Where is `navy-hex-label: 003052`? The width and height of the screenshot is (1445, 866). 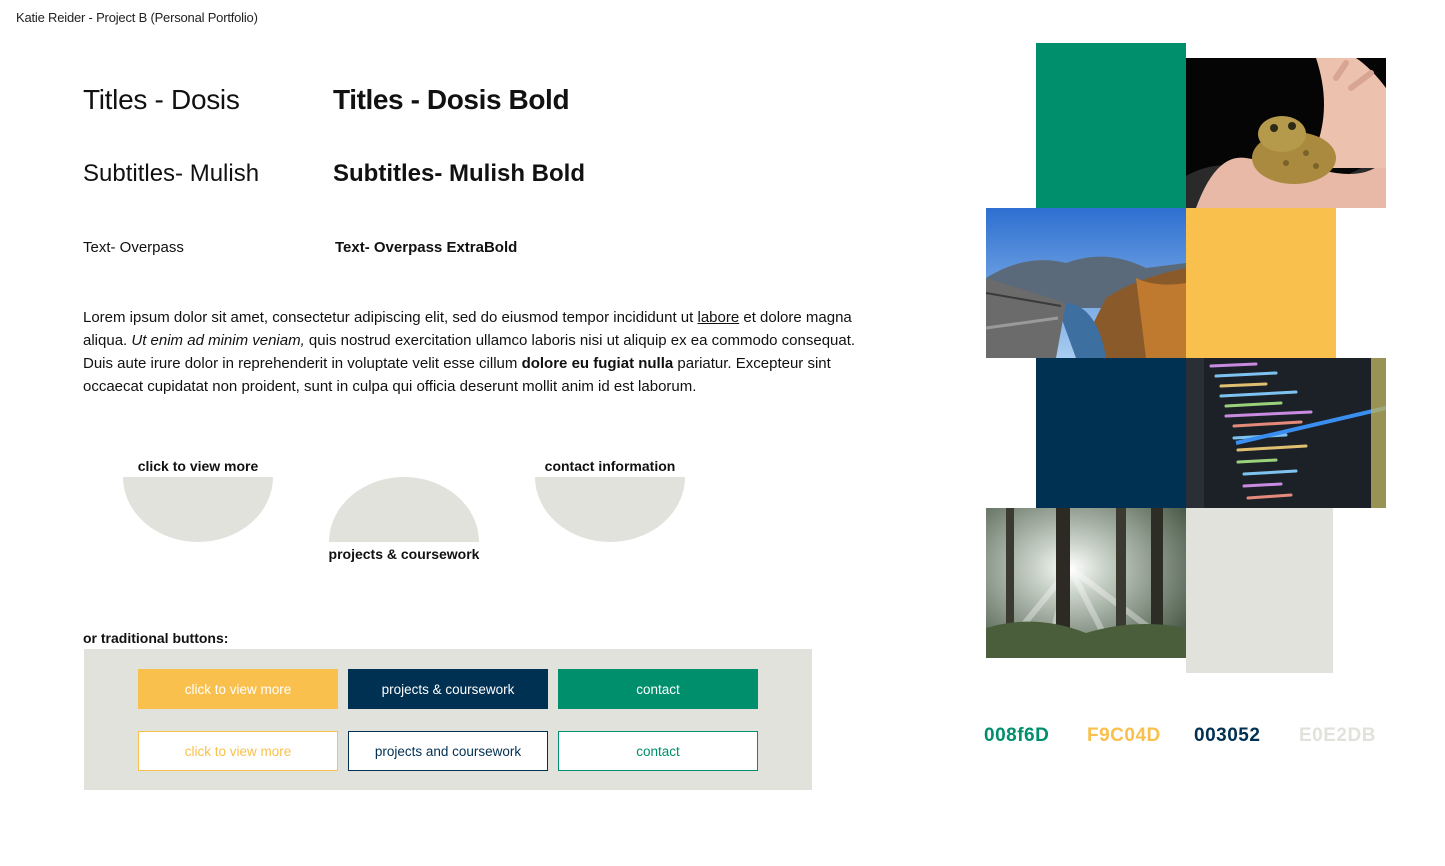 navy-hex-label: 003052 is located at coordinates (1227, 735).